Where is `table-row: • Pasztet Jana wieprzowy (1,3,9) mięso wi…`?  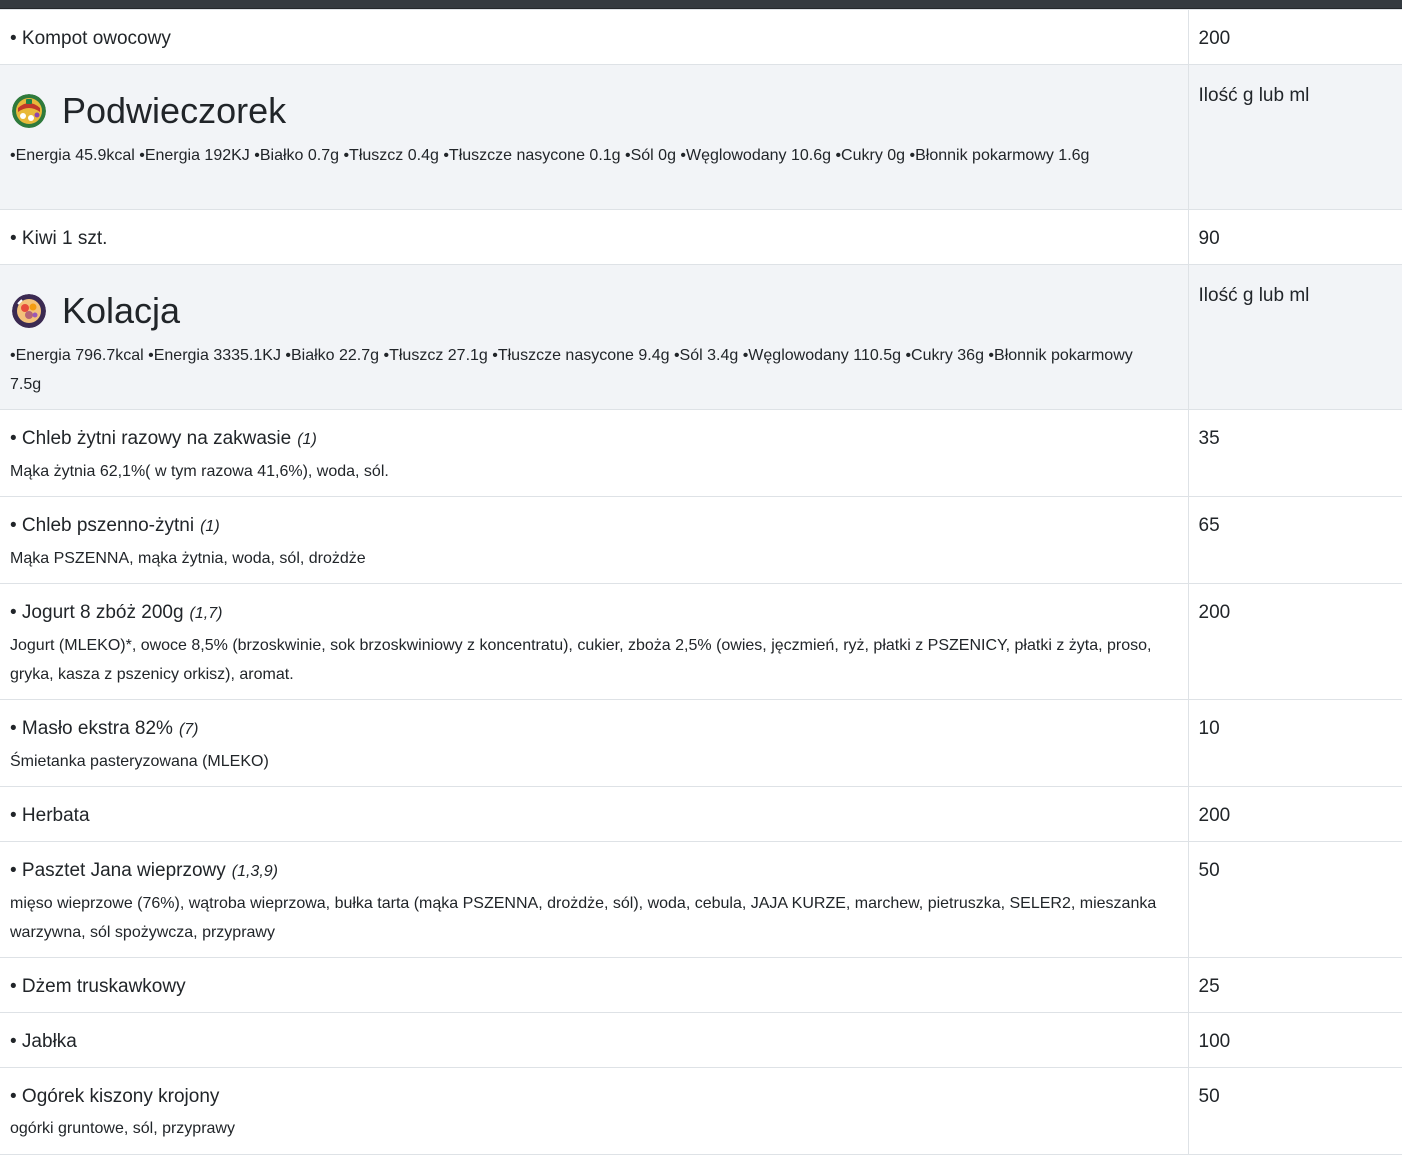
table-row: • Pasztet Jana wieprzowy (1,3,9) mięso wi… is located at coordinates (701, 899).